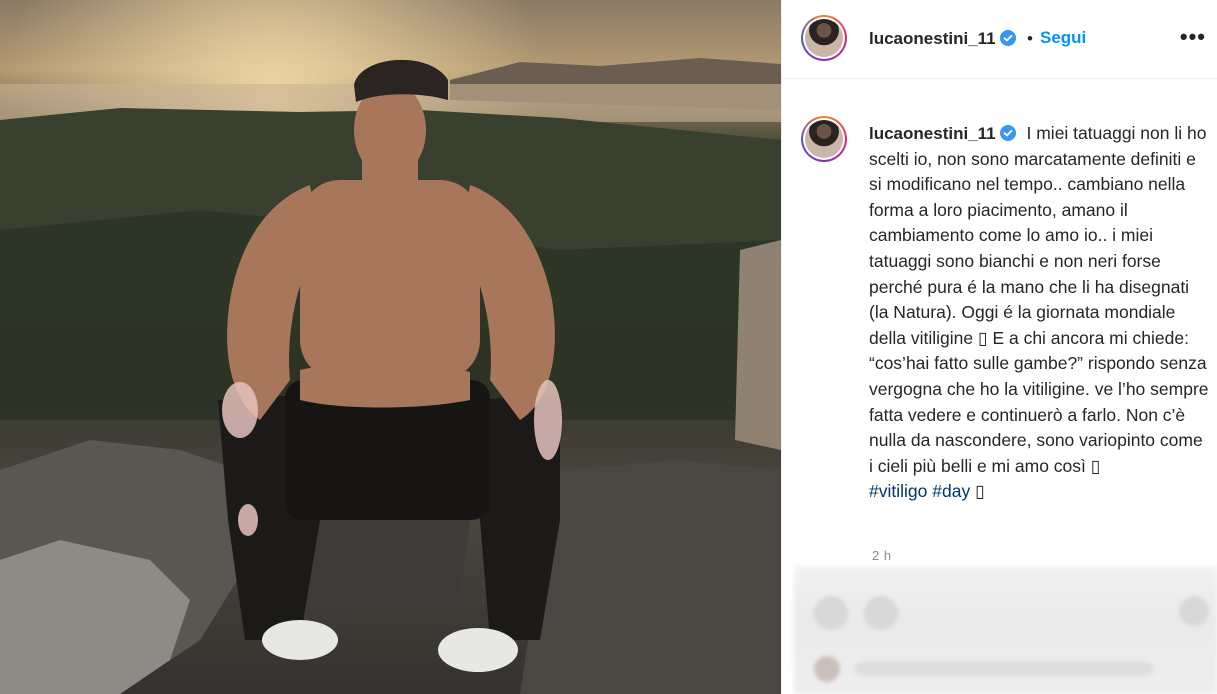 The width and height of the screenshot is (1217, 694). Describe the element at coordinates (1007, 133) in the screenshot. I see `caption-verified-badge-icon` at that location.